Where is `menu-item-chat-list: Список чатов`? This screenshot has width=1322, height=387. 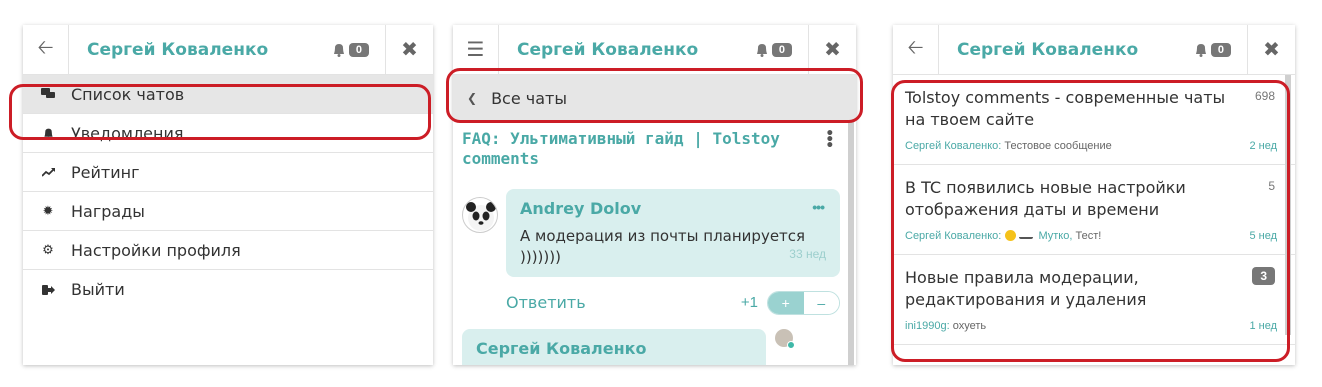 menu-item-chat-list: Список чатов is located at coordinates (228, 94).